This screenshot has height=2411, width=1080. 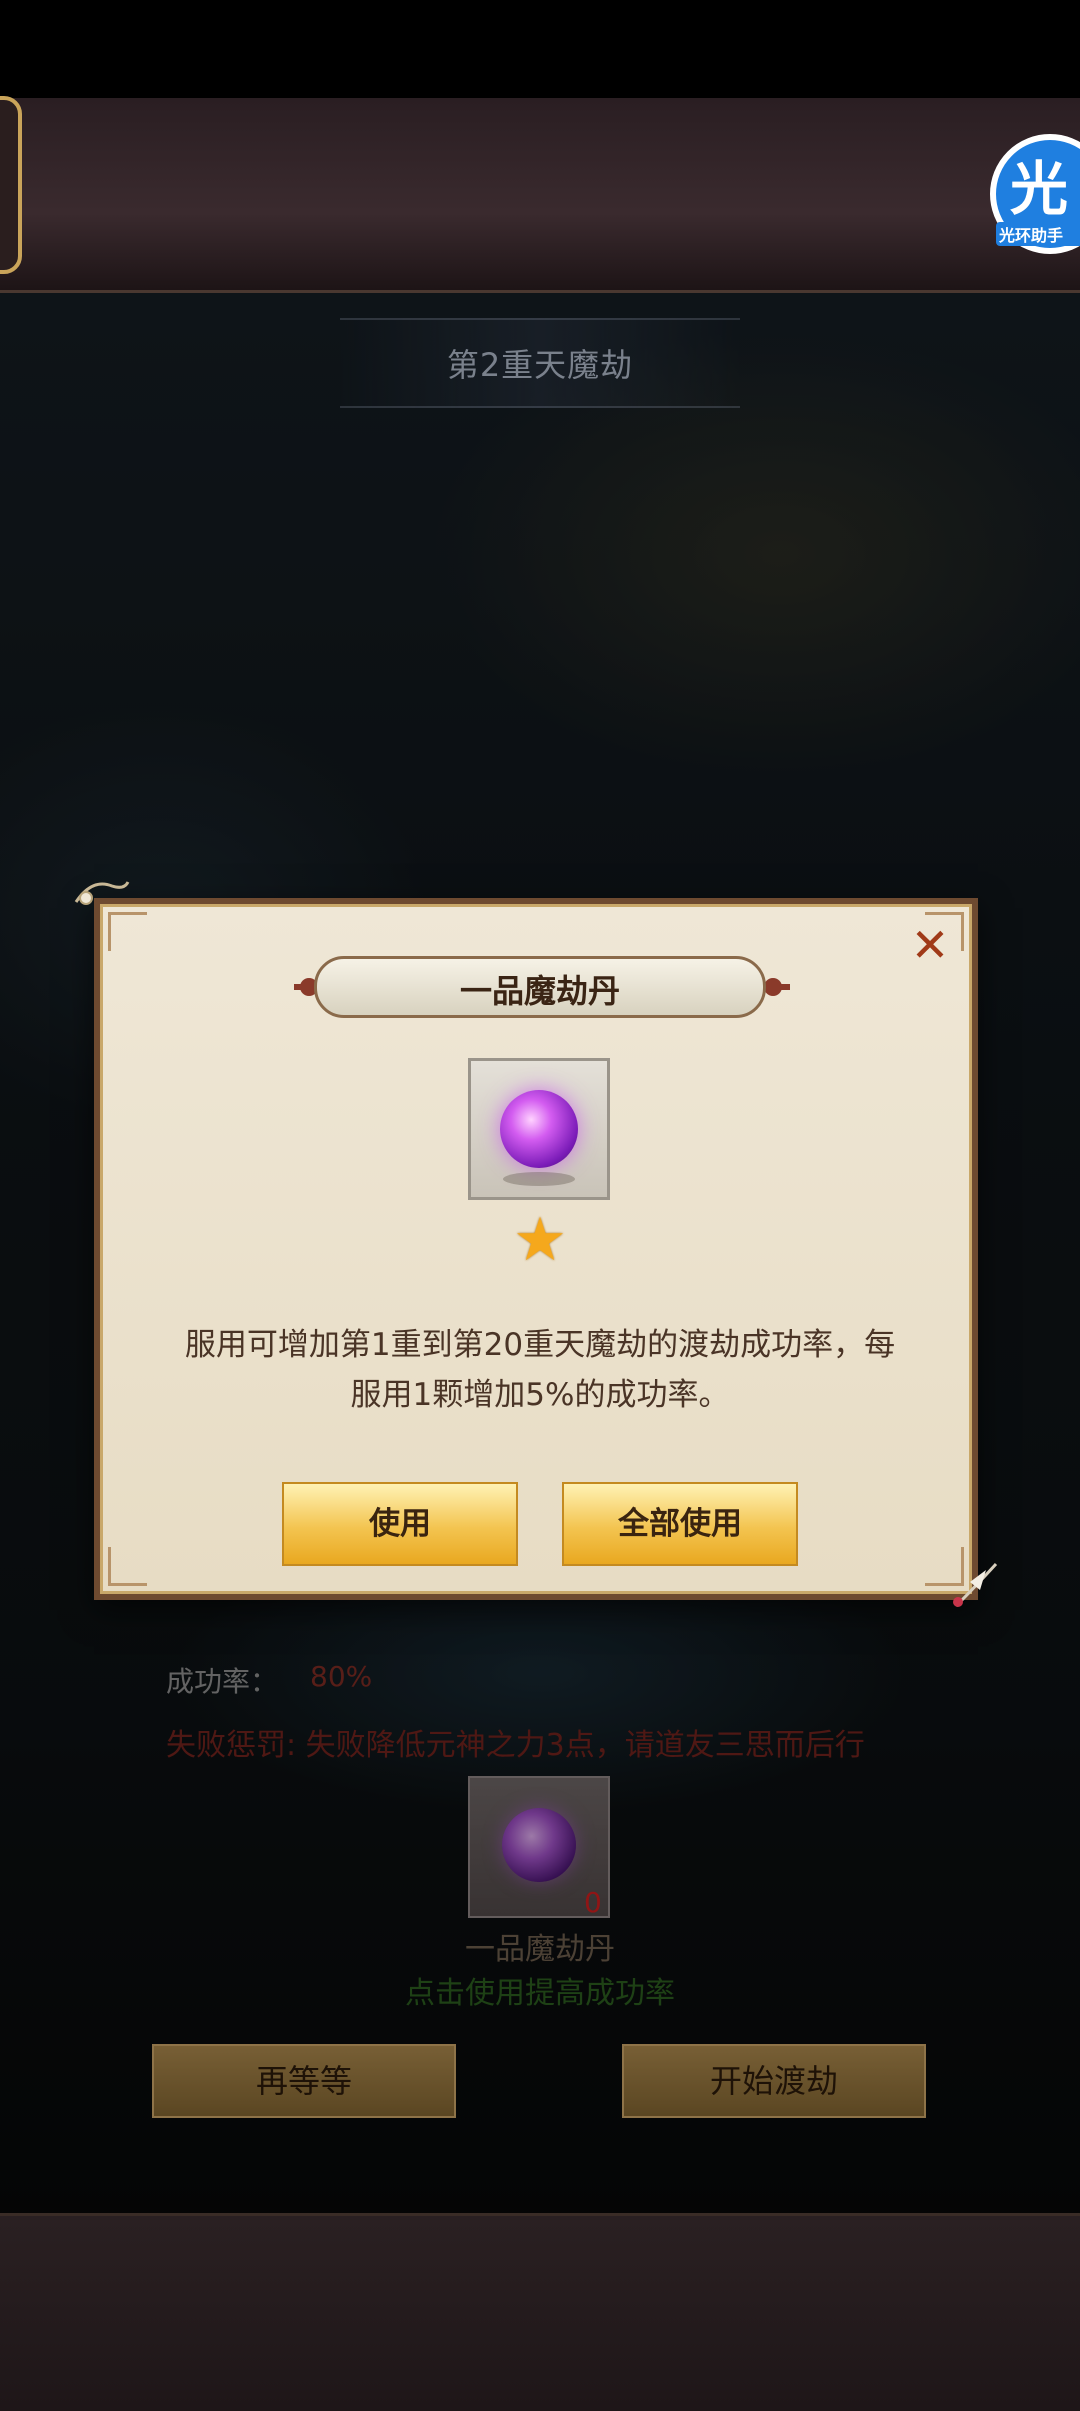 What do you see at coordinates (540, 1395) in the screenshot?
I see `description-line: 服用1颗增加5%的成功率。` at bounding box center [540, 1395].